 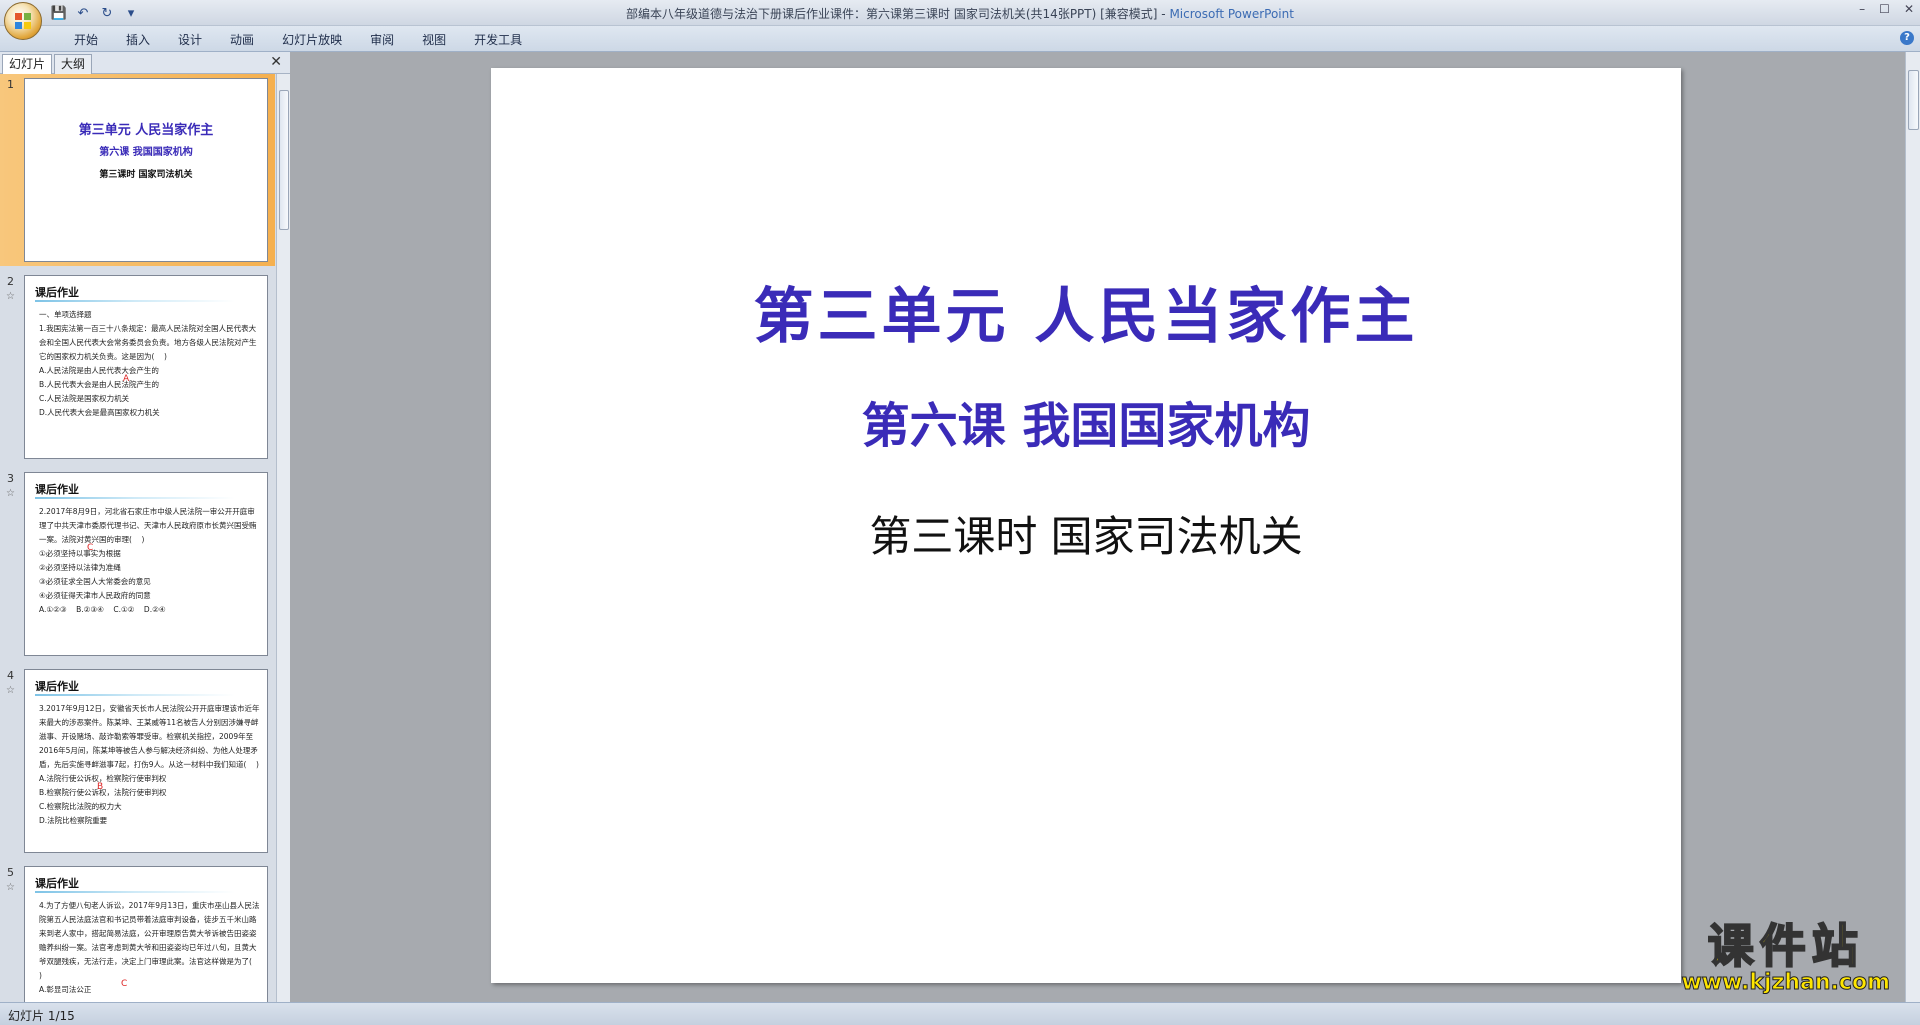 I want to click on maximize-button: ☐, so click(x=1884, y=9).